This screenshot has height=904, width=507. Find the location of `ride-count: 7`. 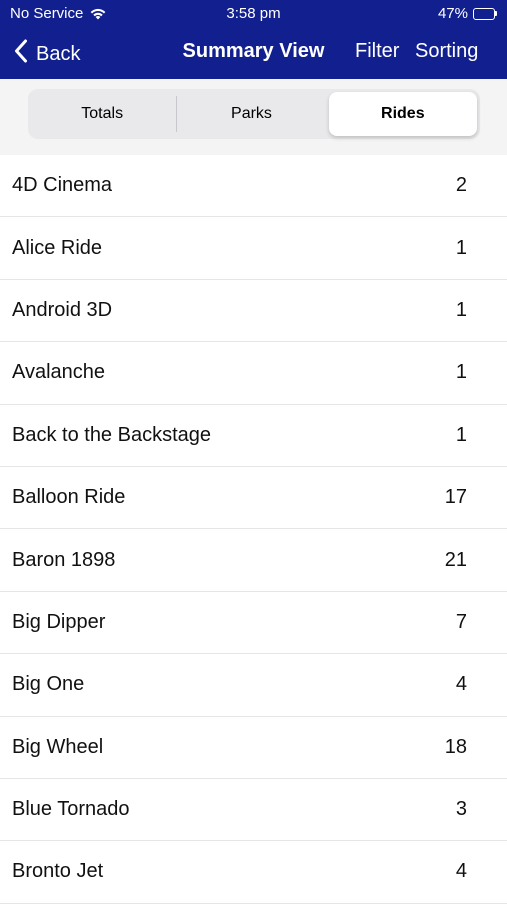

ride-count: 7 is located at coordinates (461, 621).